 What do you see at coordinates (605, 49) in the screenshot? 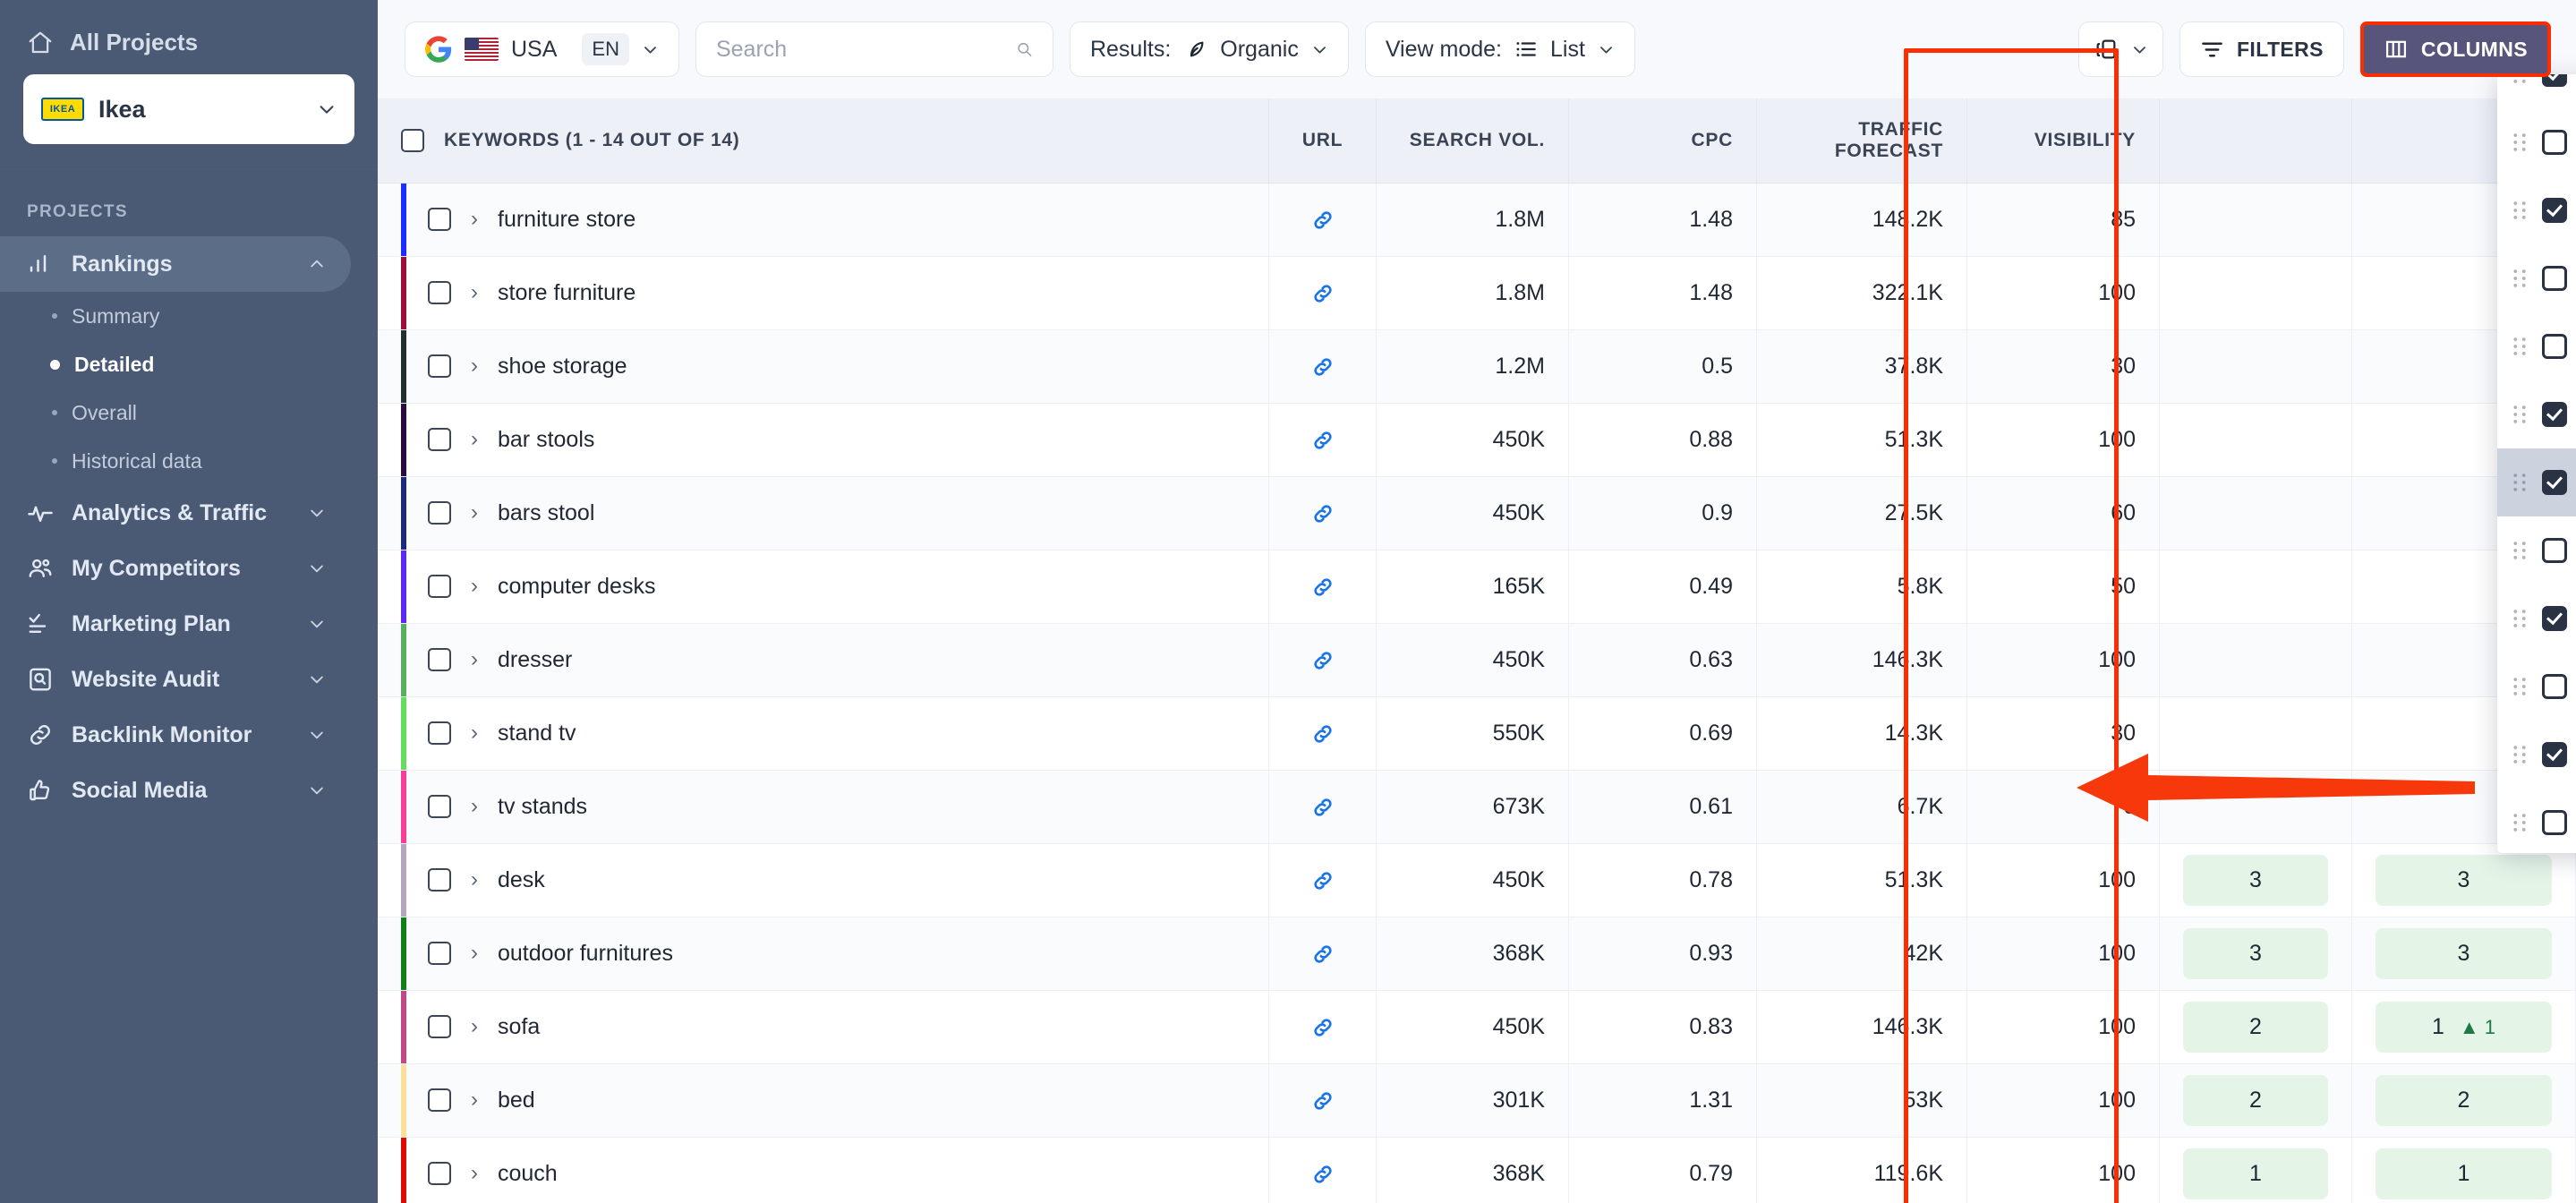
I see `language-chip: EN` at bounding box center [605, 49].